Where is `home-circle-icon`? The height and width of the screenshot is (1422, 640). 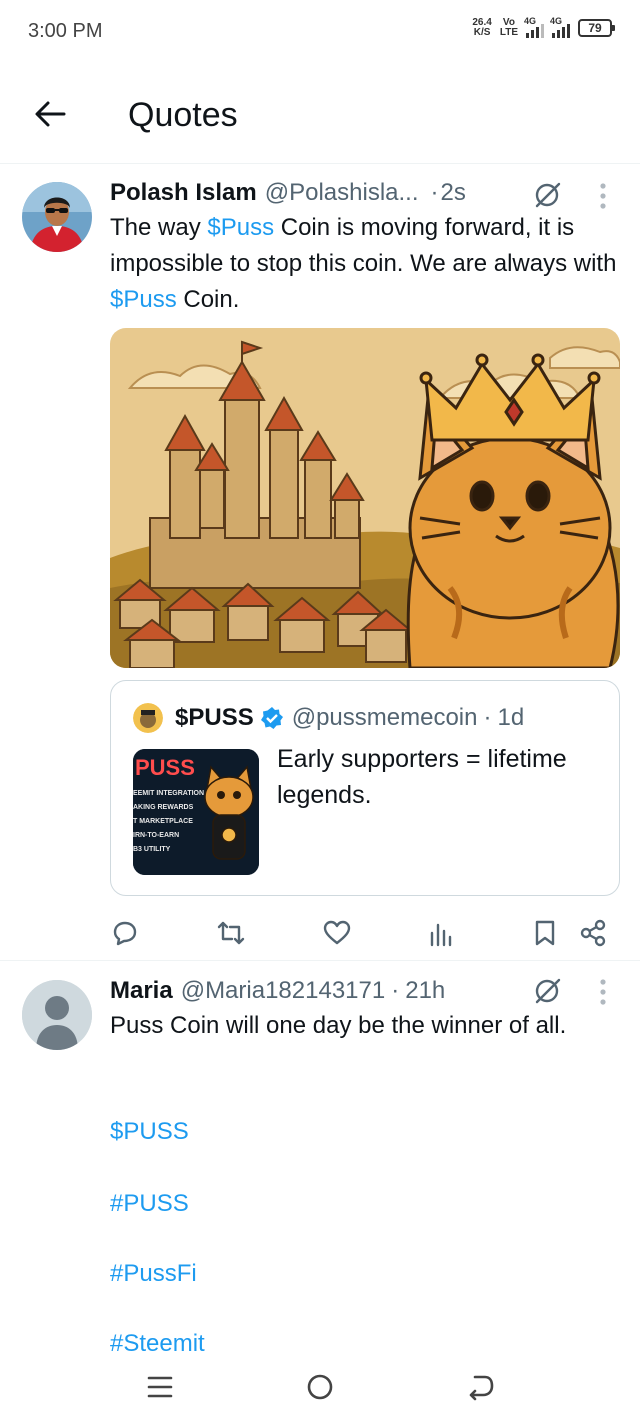
home-circle-icon is located at coordinates (320, 1387).